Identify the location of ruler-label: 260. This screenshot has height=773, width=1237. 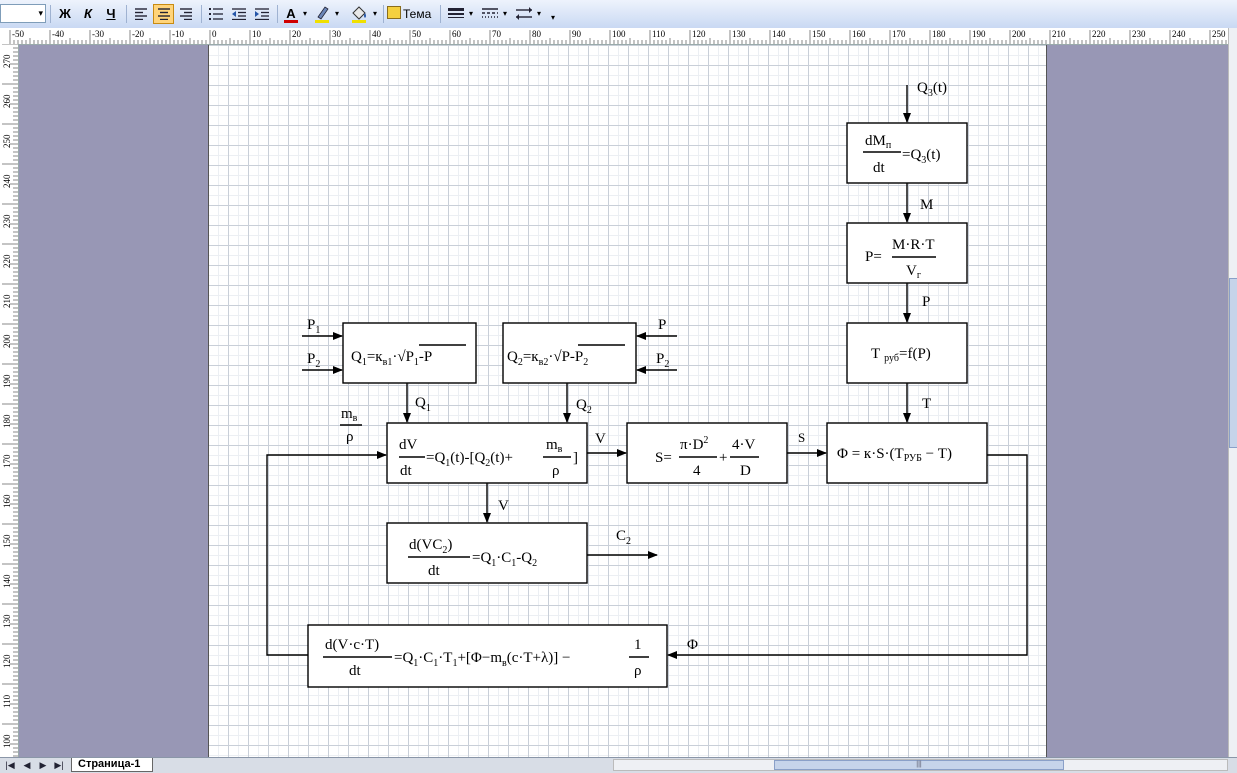
(7, 101).